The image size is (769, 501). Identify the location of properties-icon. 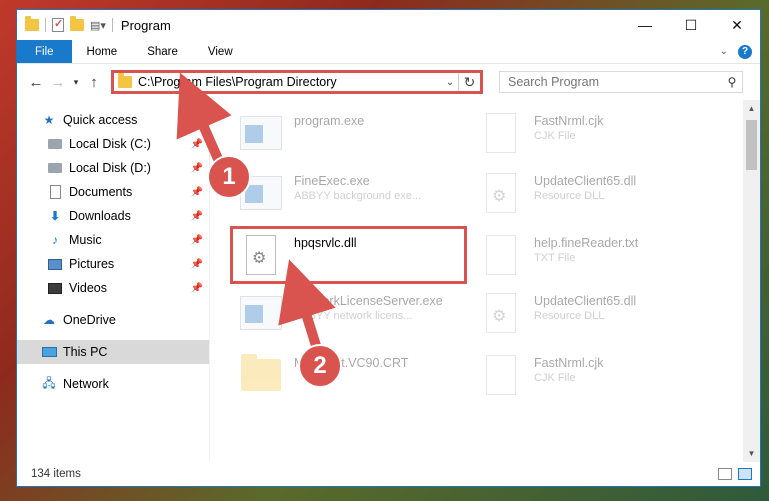
(58, 24).